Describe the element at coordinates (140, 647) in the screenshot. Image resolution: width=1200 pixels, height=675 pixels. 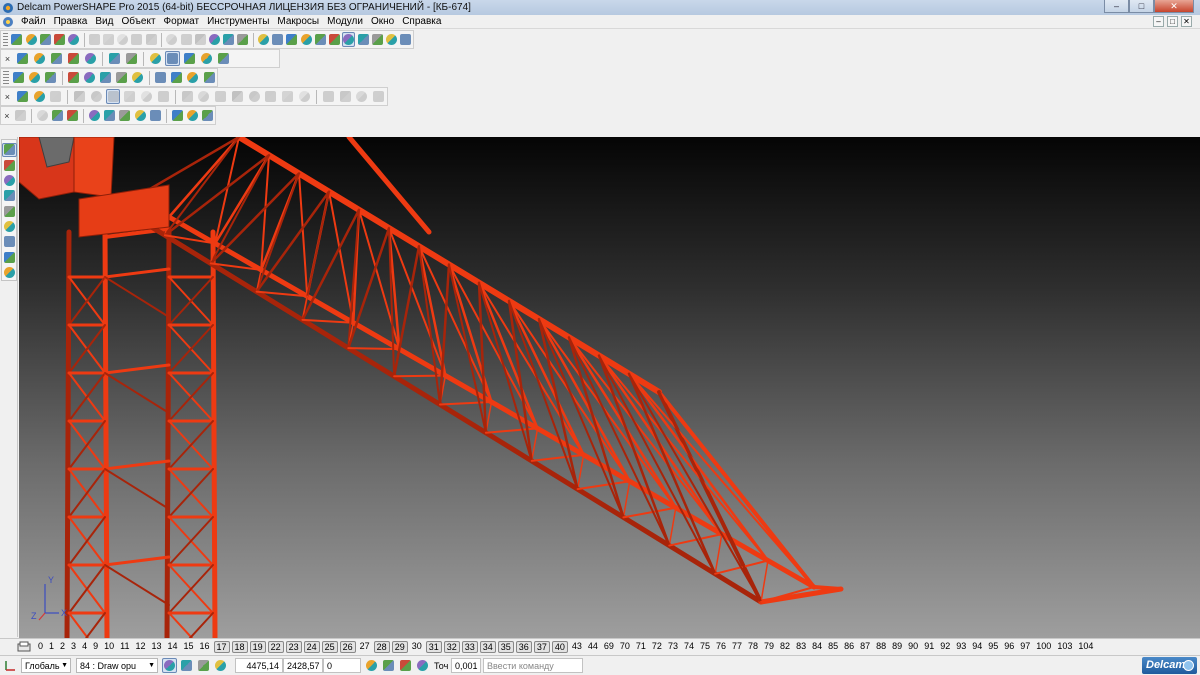
I see `level-button: 12` at that location.